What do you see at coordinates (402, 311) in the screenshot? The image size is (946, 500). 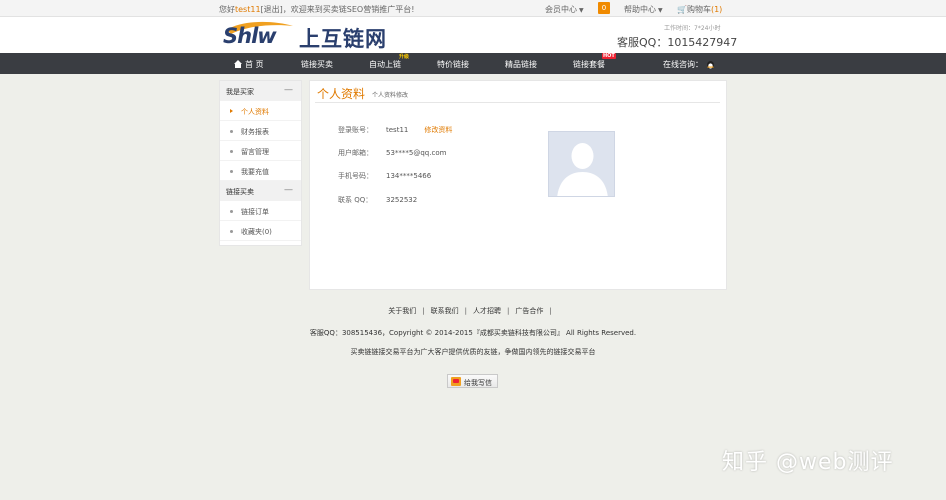 I see `footer-link-about: 关于我们` at bounding box center [402, 311].